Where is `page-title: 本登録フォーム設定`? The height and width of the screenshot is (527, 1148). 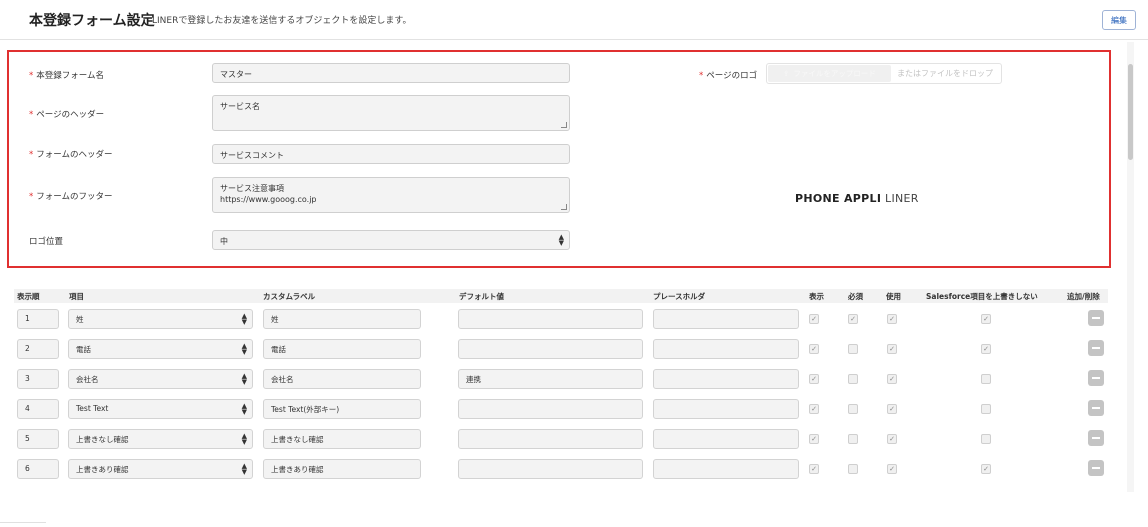
page-title: 本登録フォーム設定 is located at coordinates (92, 21).